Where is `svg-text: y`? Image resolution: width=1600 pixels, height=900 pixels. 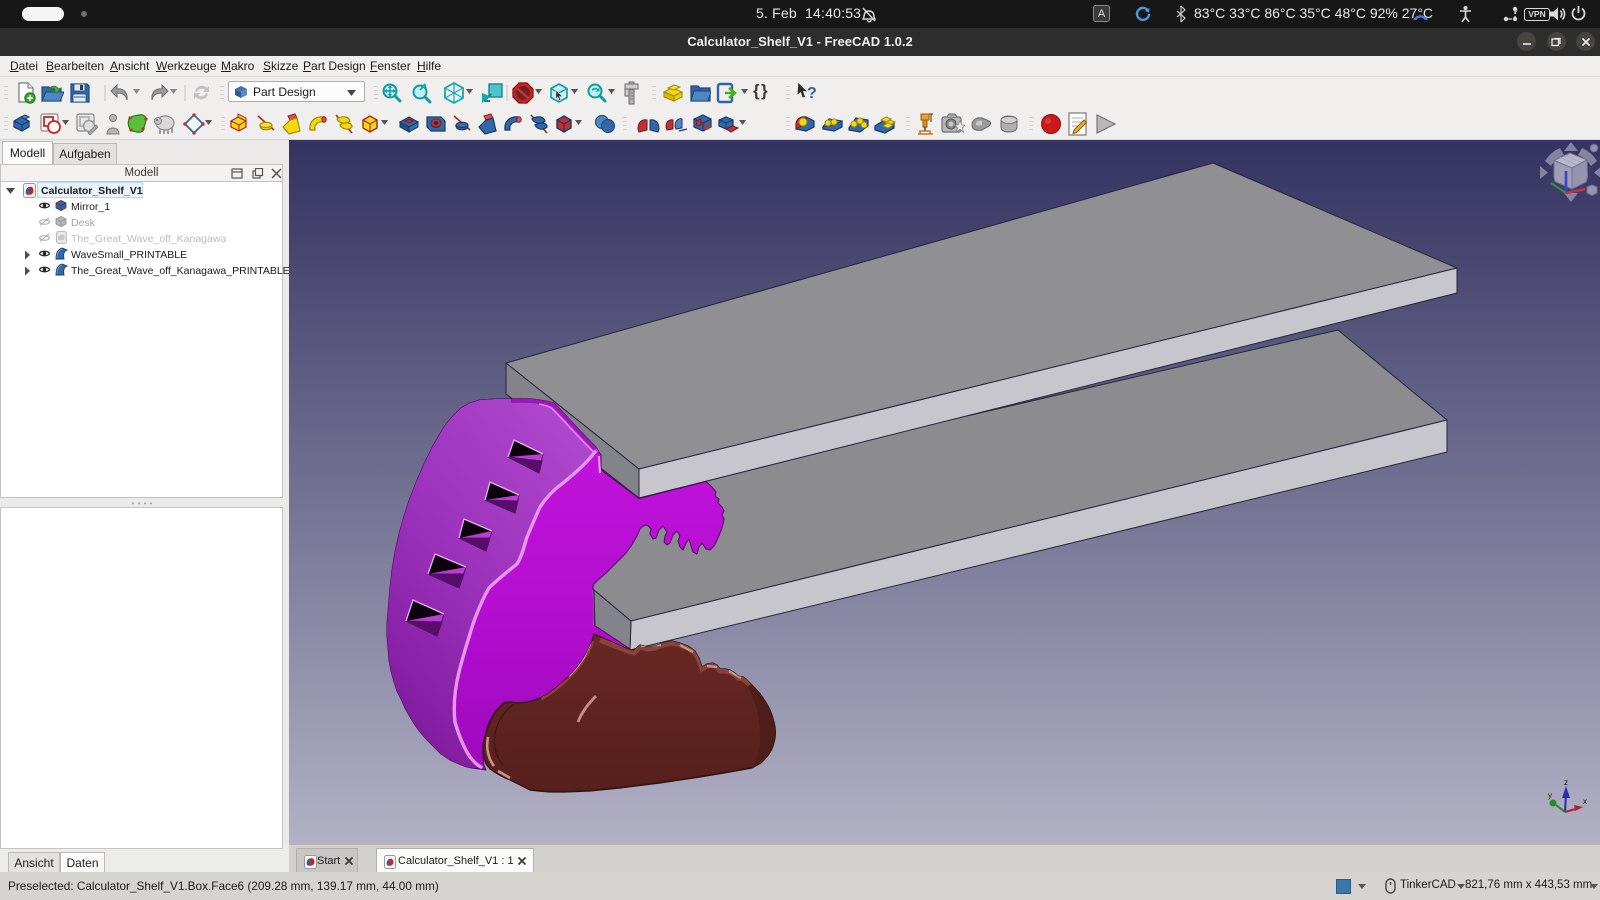 svg-text: y is located at coordinates (1550, 795).